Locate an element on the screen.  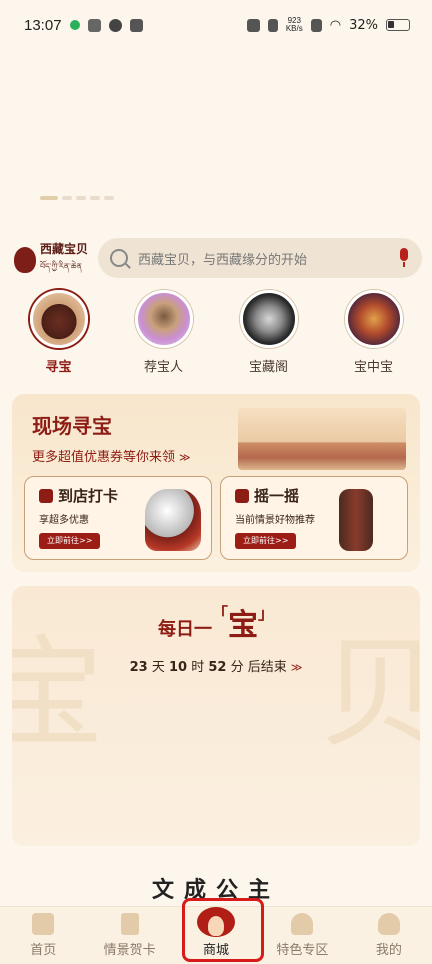
speed-unit: KB/s is located at coordinates (294, 28).